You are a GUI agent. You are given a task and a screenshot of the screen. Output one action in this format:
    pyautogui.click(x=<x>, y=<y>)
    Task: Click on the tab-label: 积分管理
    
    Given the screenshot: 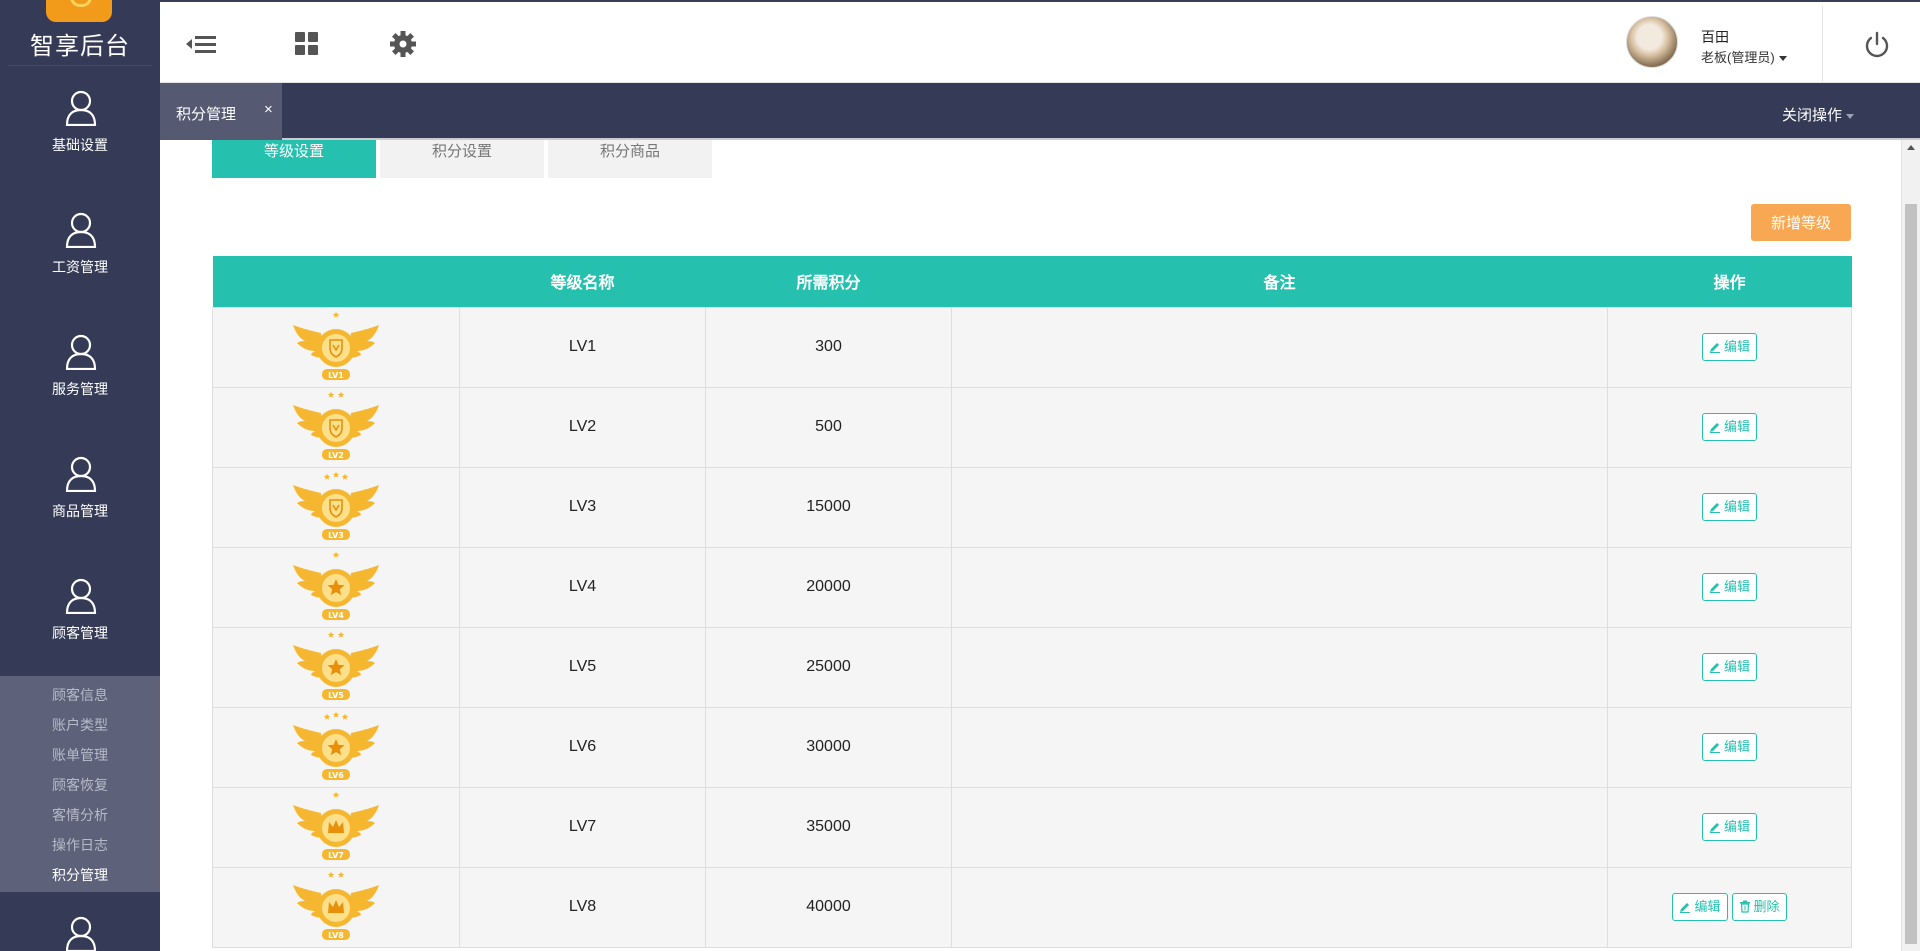 What is the action you would take?
    pyautogui.click(x=206, y=114)
    